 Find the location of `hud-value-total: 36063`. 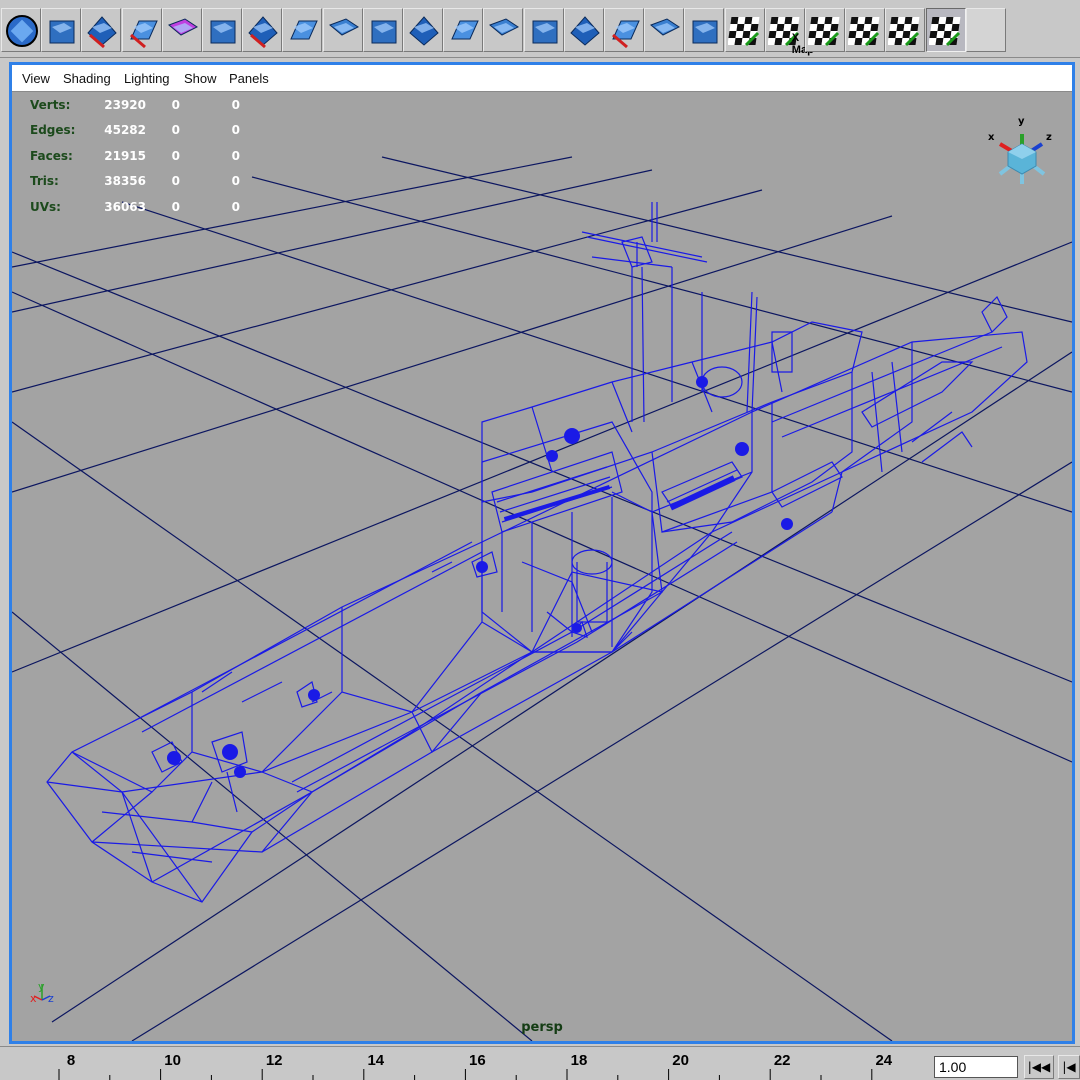

hud-value-total: 36063 is located at coordinates (125, 206).